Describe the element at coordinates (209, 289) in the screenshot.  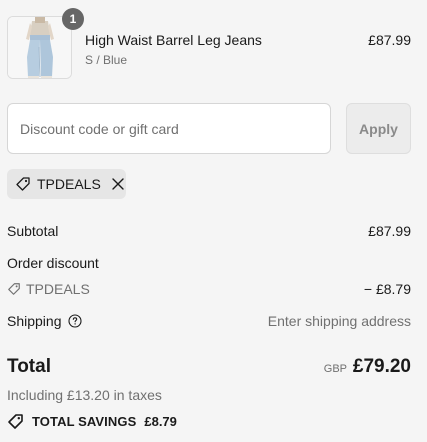
I see `order-discount-code-row: TPDEALS − £8.79` at that location.